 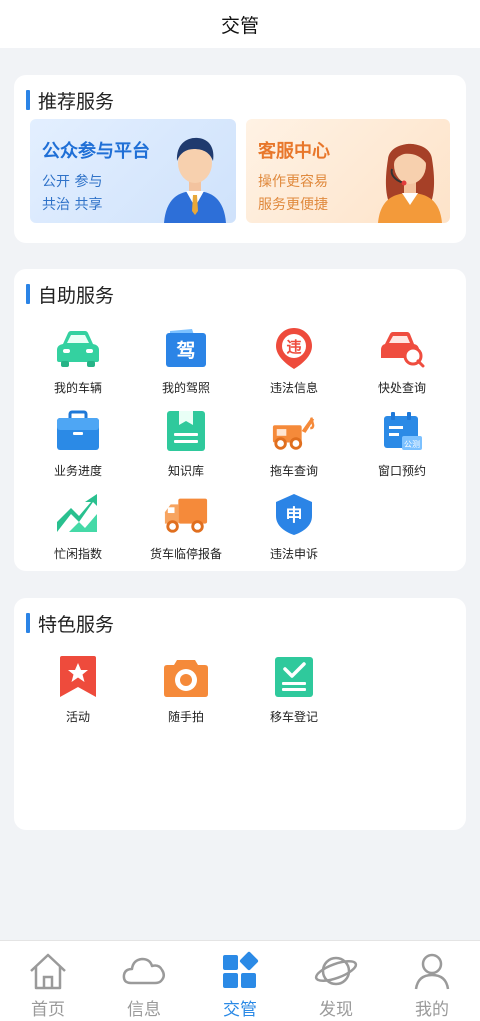 I want to click on grid-item-window-appointment: 公测 窗口预约, so click(x=402, y=446).